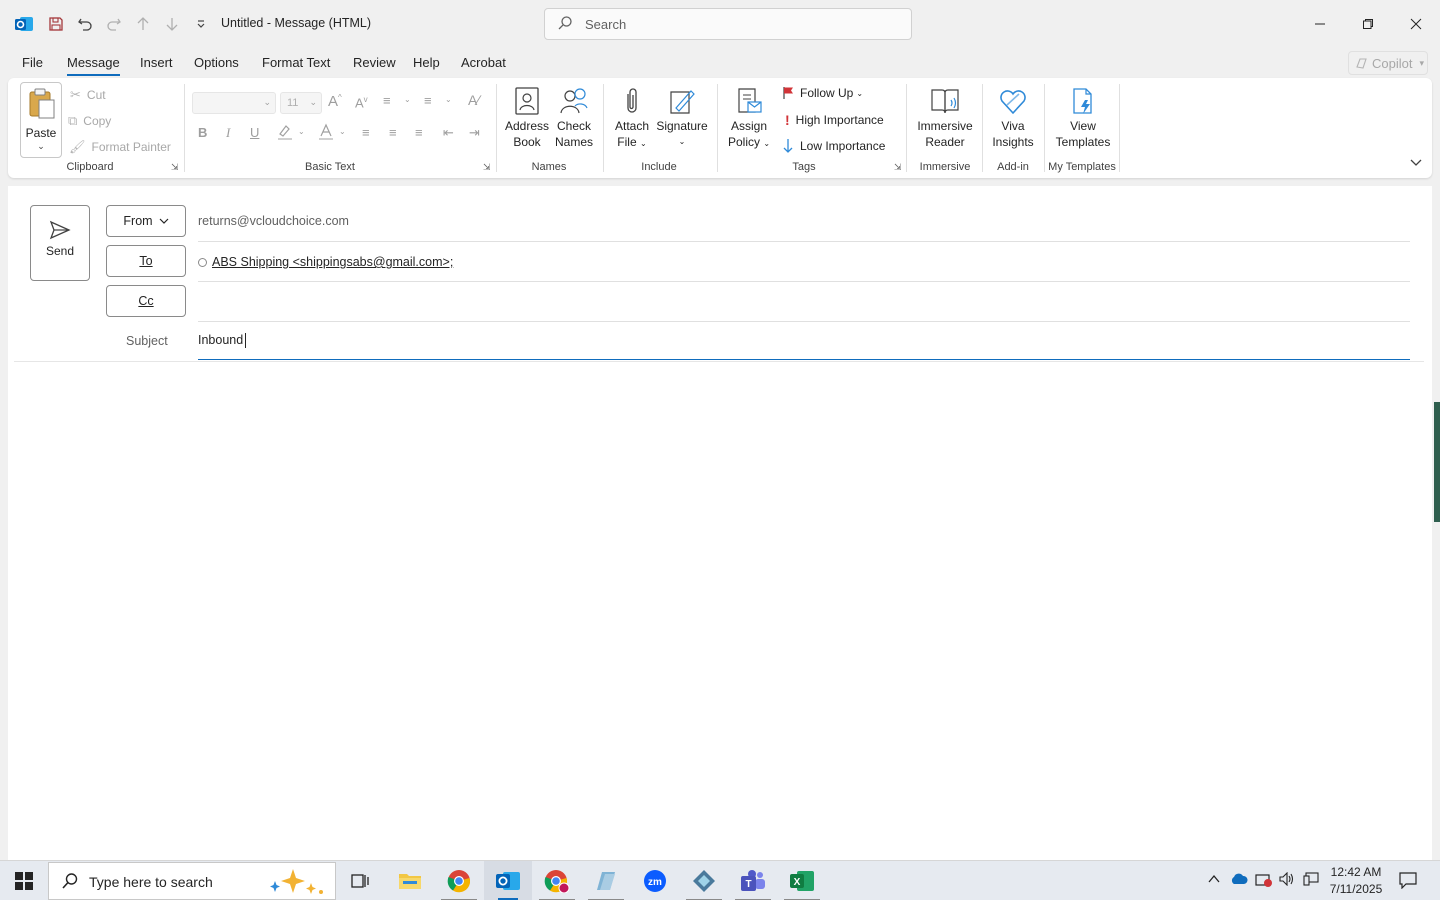 Image resolution: width=1440 pixels, height=900 pixels. What do you see at coordinates (898, 167) in the screenshot?
I see `tags-dialog-launcher-icon: ⇲` at bounding box center [898, 167].